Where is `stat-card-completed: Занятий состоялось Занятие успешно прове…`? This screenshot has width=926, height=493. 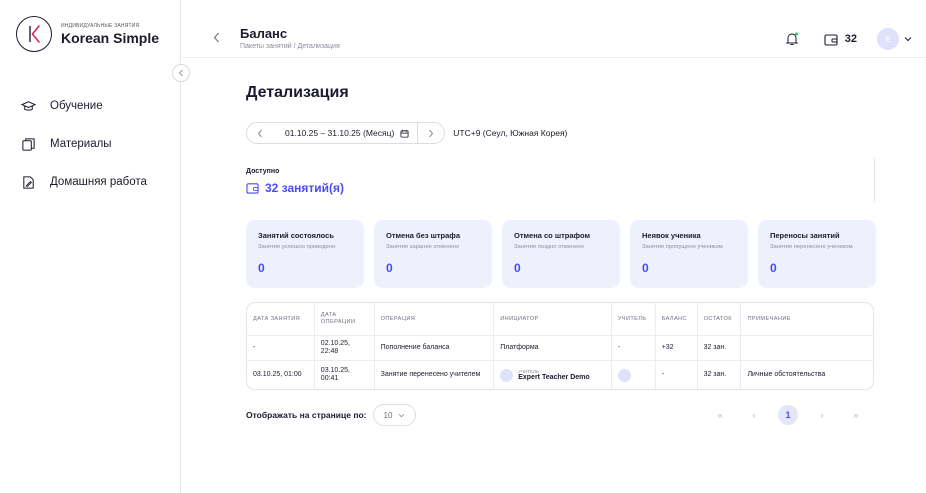
stat-card-completed: Занятий состоялось Занятие успешно прове… is located at coordinates (305, 254).